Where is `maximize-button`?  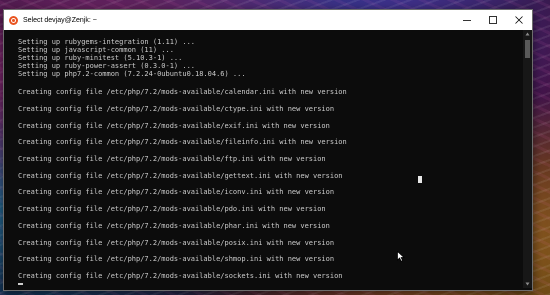
maximize-button is located at coordinates (493, 20).